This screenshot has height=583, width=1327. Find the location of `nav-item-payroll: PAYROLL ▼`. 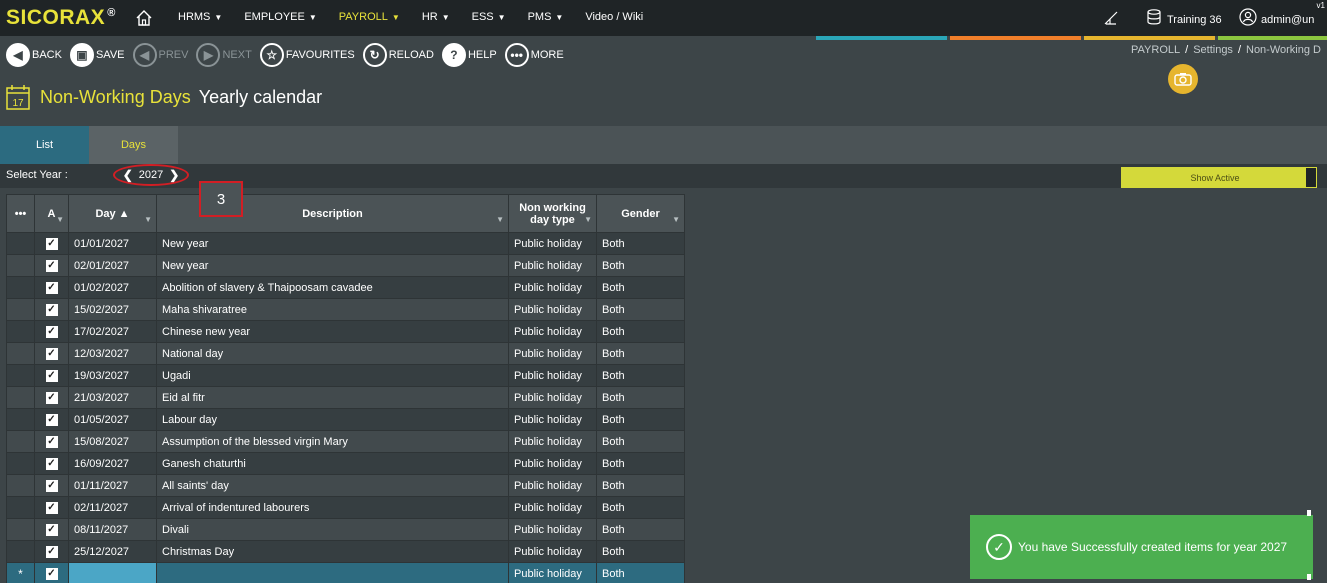

nav-item-payroll: PAYROLL ▼ is located at coordinates (369, 17).